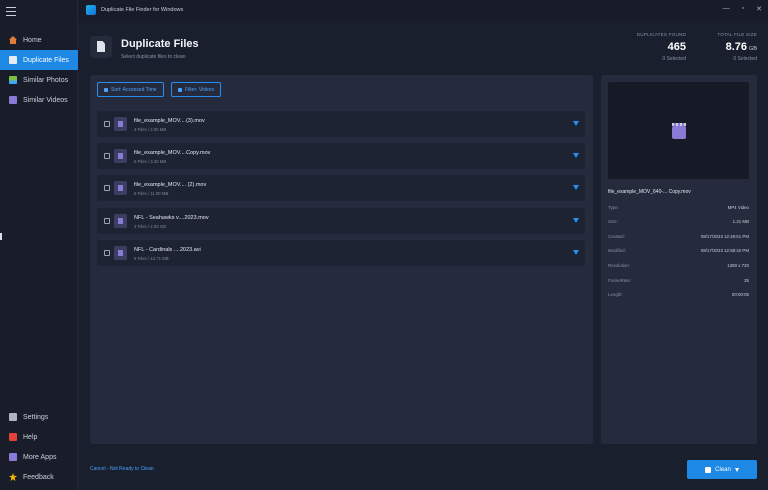 Image resolution: width=768 pixels, height=490 pixels. What do you see at coordinates (142, 10) in the screenshot?
I see `app-title: Duplicate File Finder for Windows` at bounding box center [142, 10].